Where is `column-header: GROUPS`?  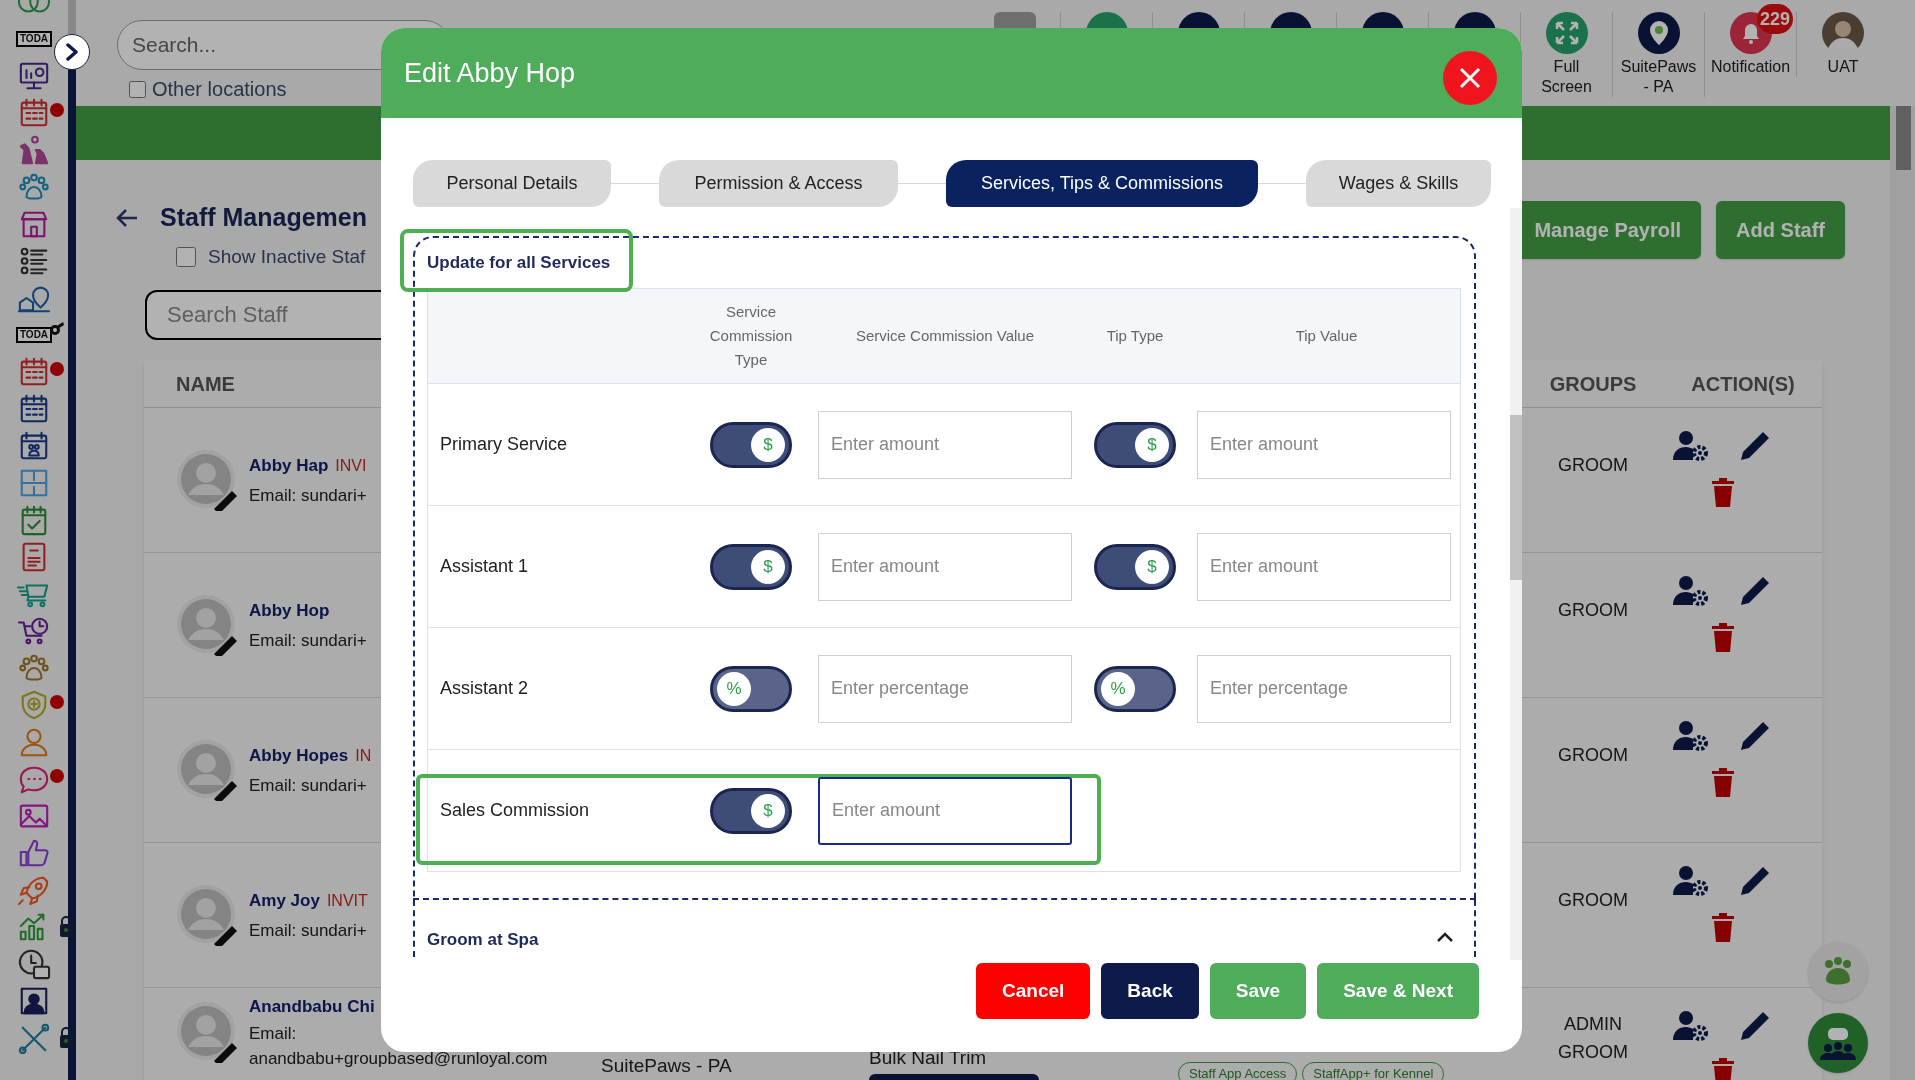 column-header: GROUPS is located at coordinates (1593, 384).